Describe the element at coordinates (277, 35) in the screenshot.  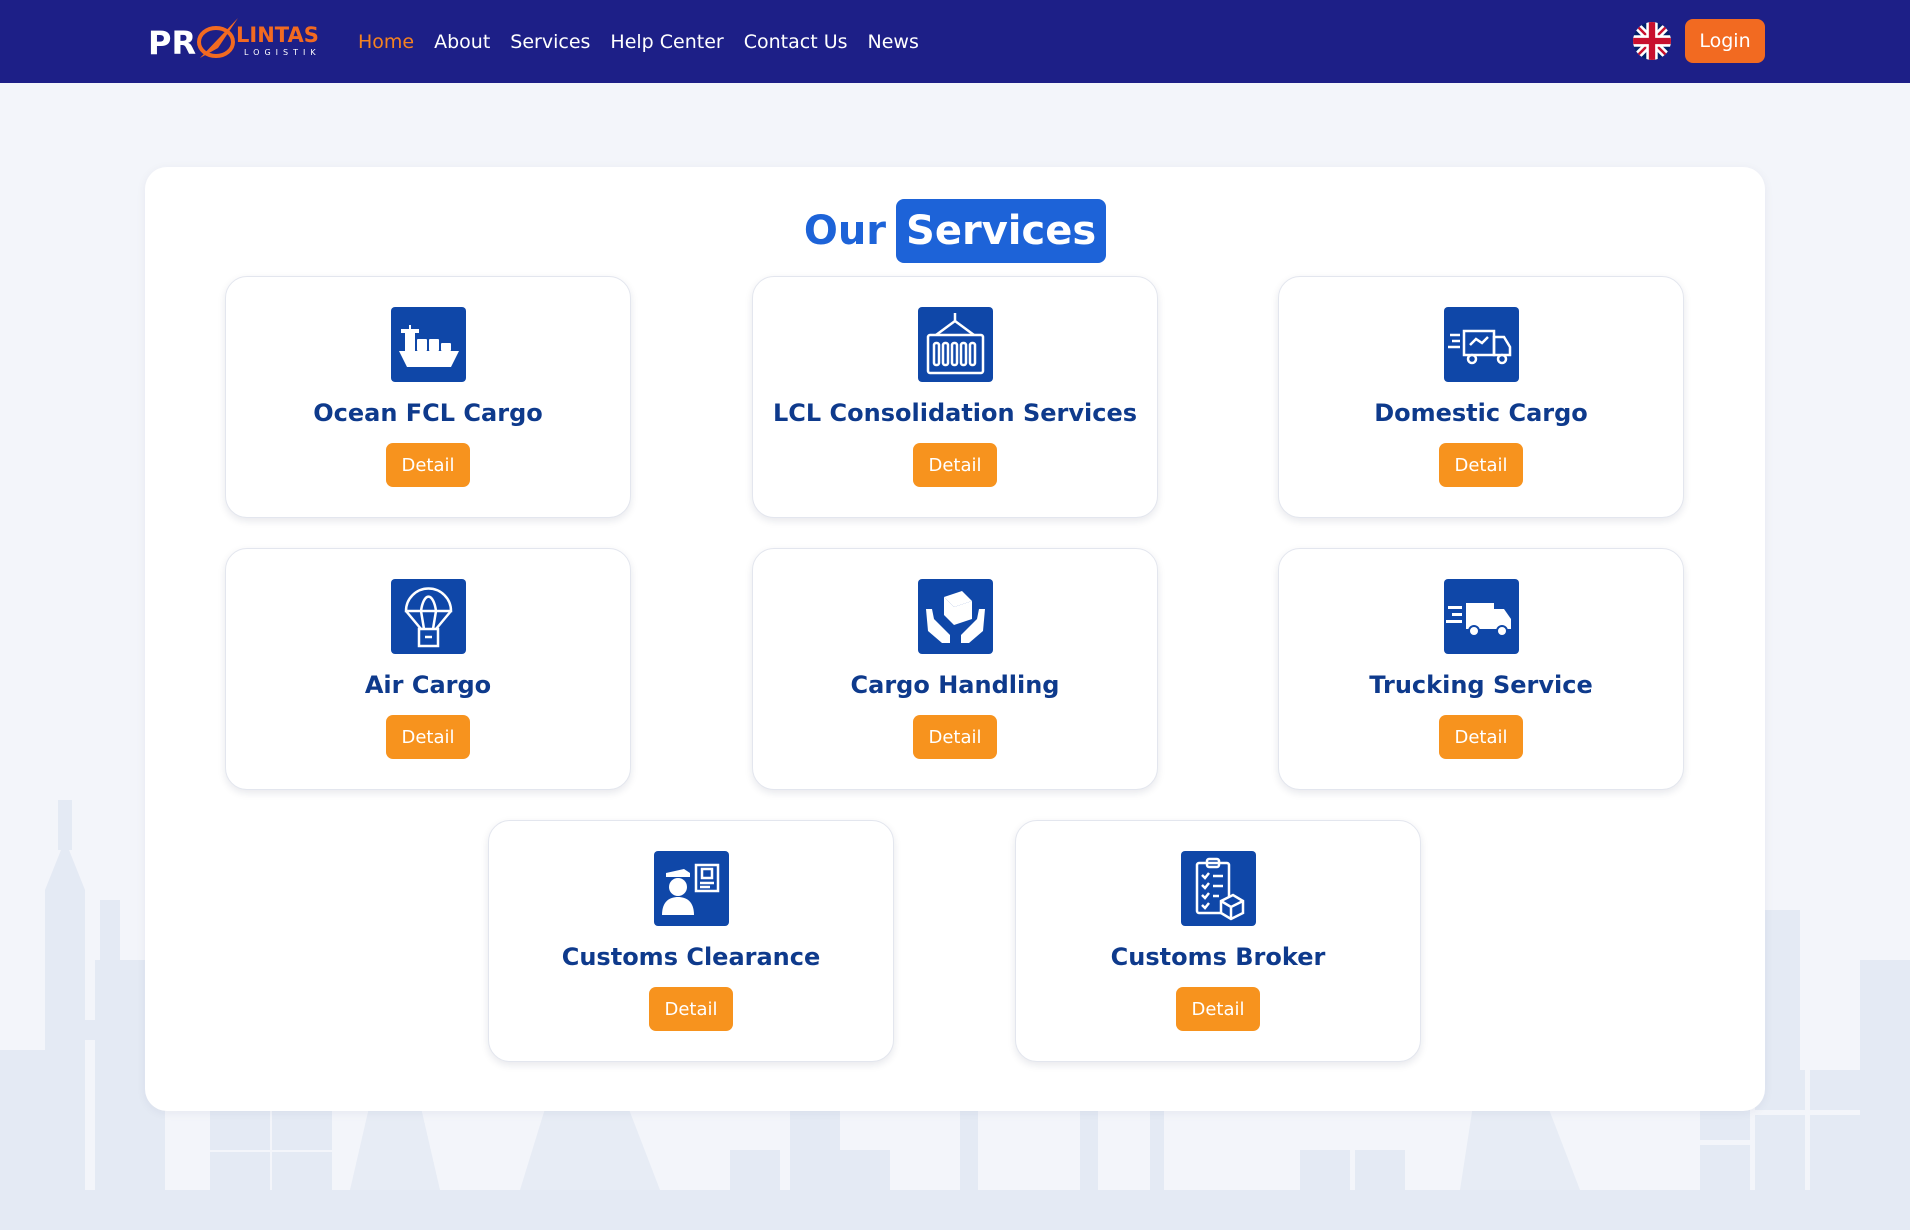
I see `svg-text: LINTAS` at that location.